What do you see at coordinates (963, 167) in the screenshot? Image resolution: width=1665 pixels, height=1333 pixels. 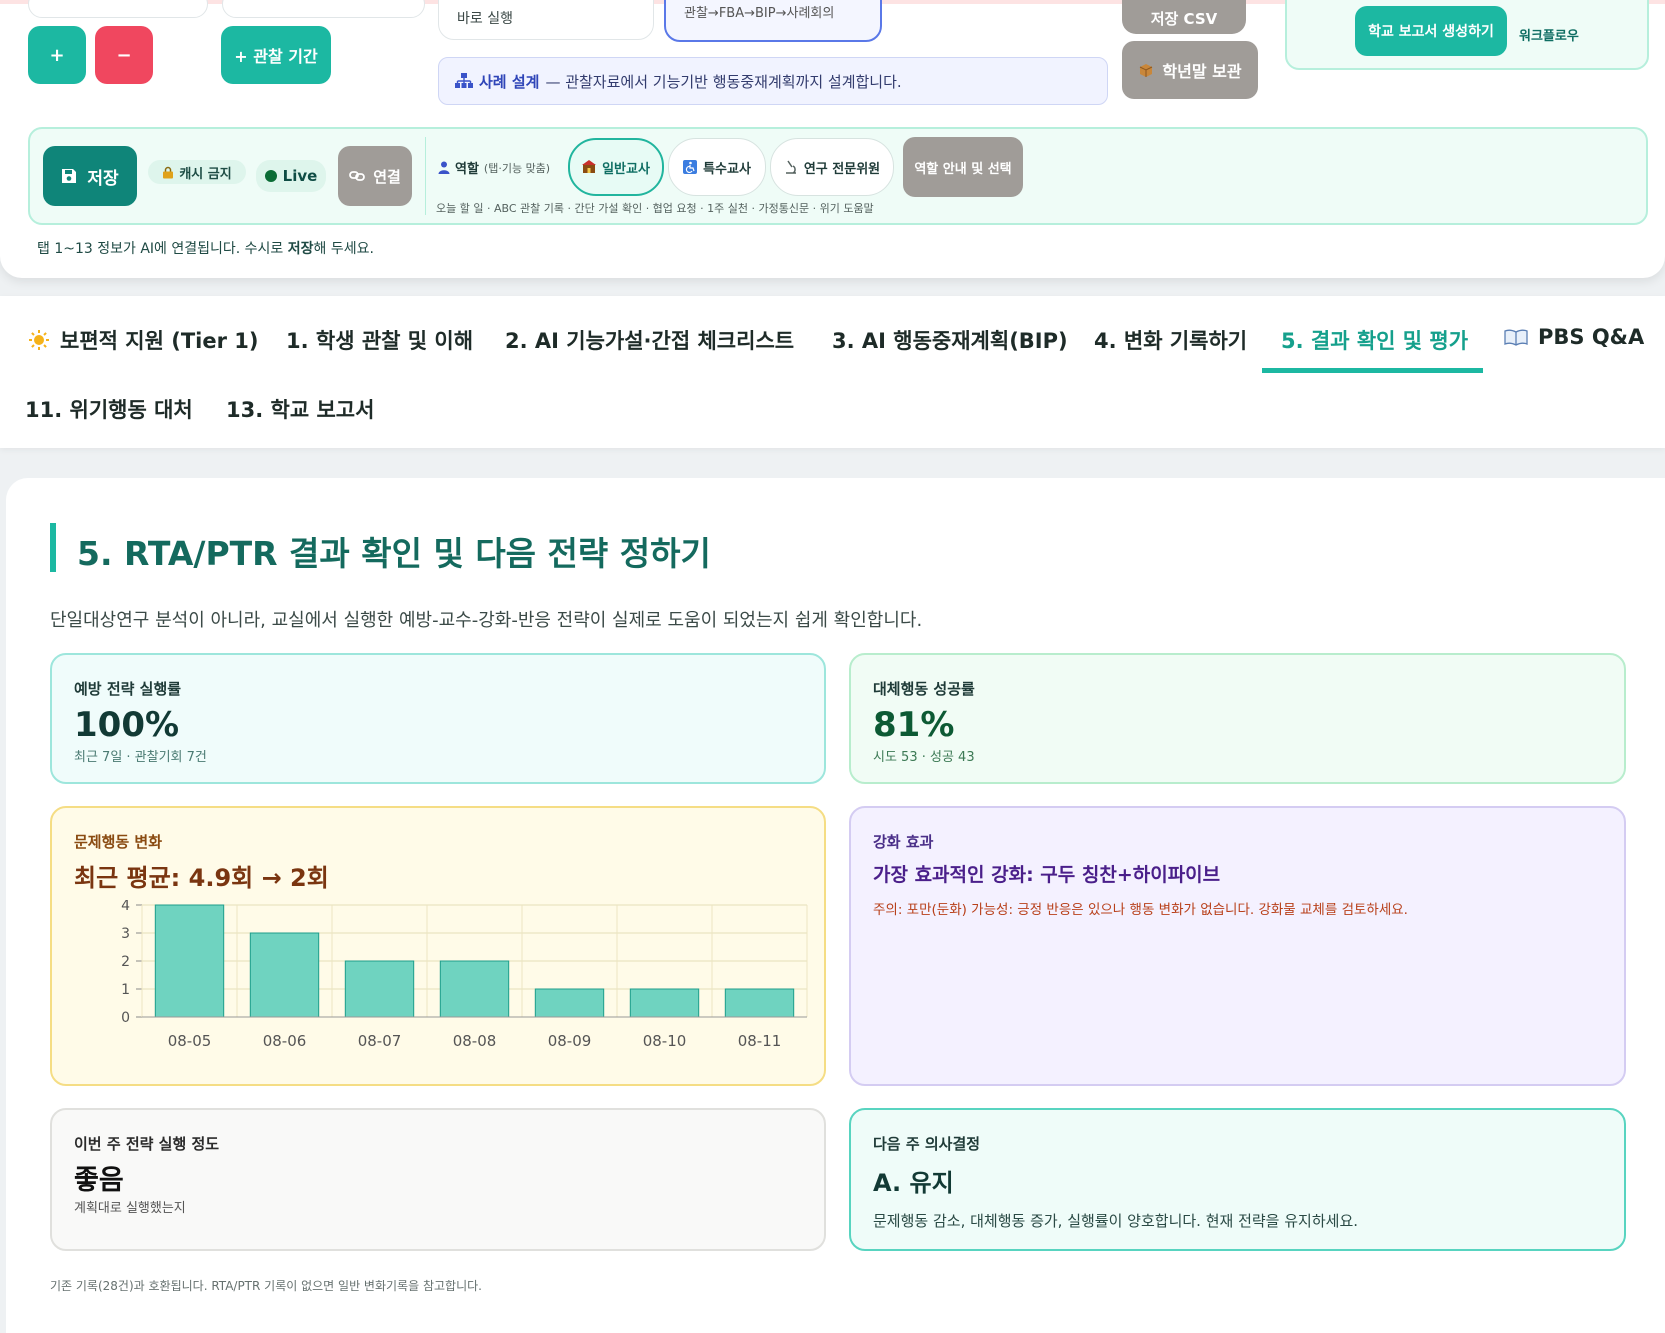 I see `role-guide-button: 역할 안내 및 선택` at bounding box center [963, 167].